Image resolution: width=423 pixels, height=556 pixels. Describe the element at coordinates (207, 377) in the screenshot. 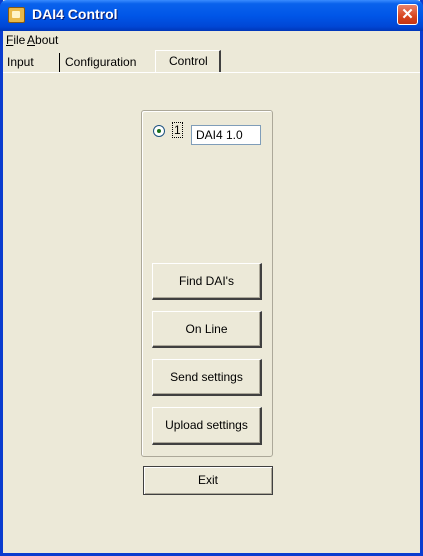

I see `send-settings-button: Send settings` at that location.